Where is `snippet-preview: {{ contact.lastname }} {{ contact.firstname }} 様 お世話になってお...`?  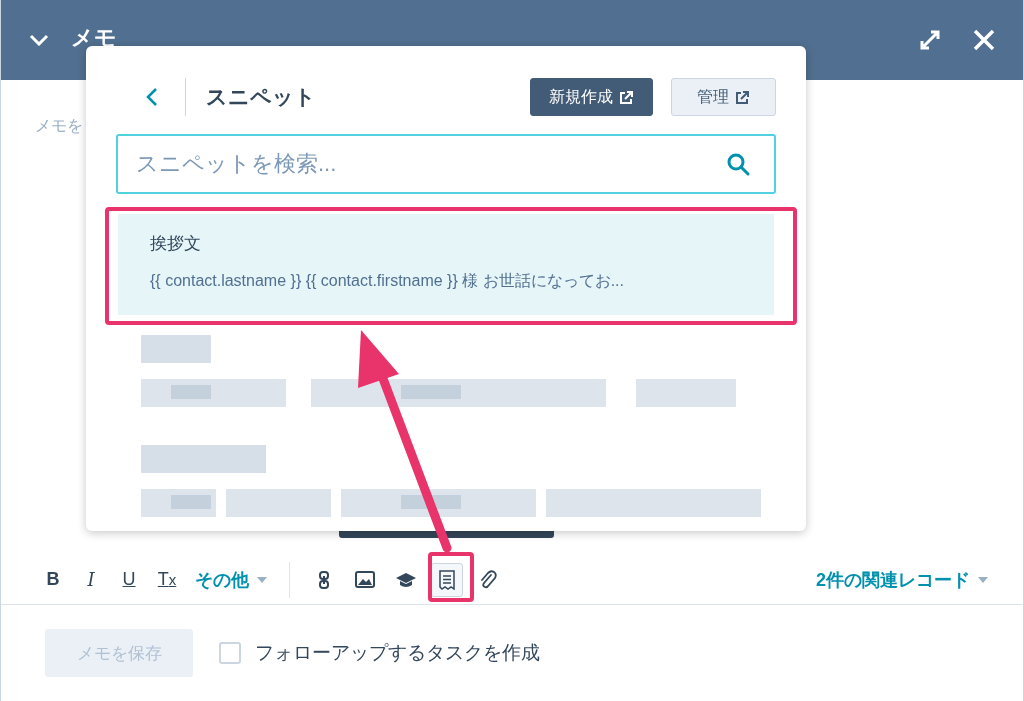 snippet-preview: {{ contact.lastname }} {{ contact.firstname }} 様 お世話になってお... is located at coordinates (387, 281).